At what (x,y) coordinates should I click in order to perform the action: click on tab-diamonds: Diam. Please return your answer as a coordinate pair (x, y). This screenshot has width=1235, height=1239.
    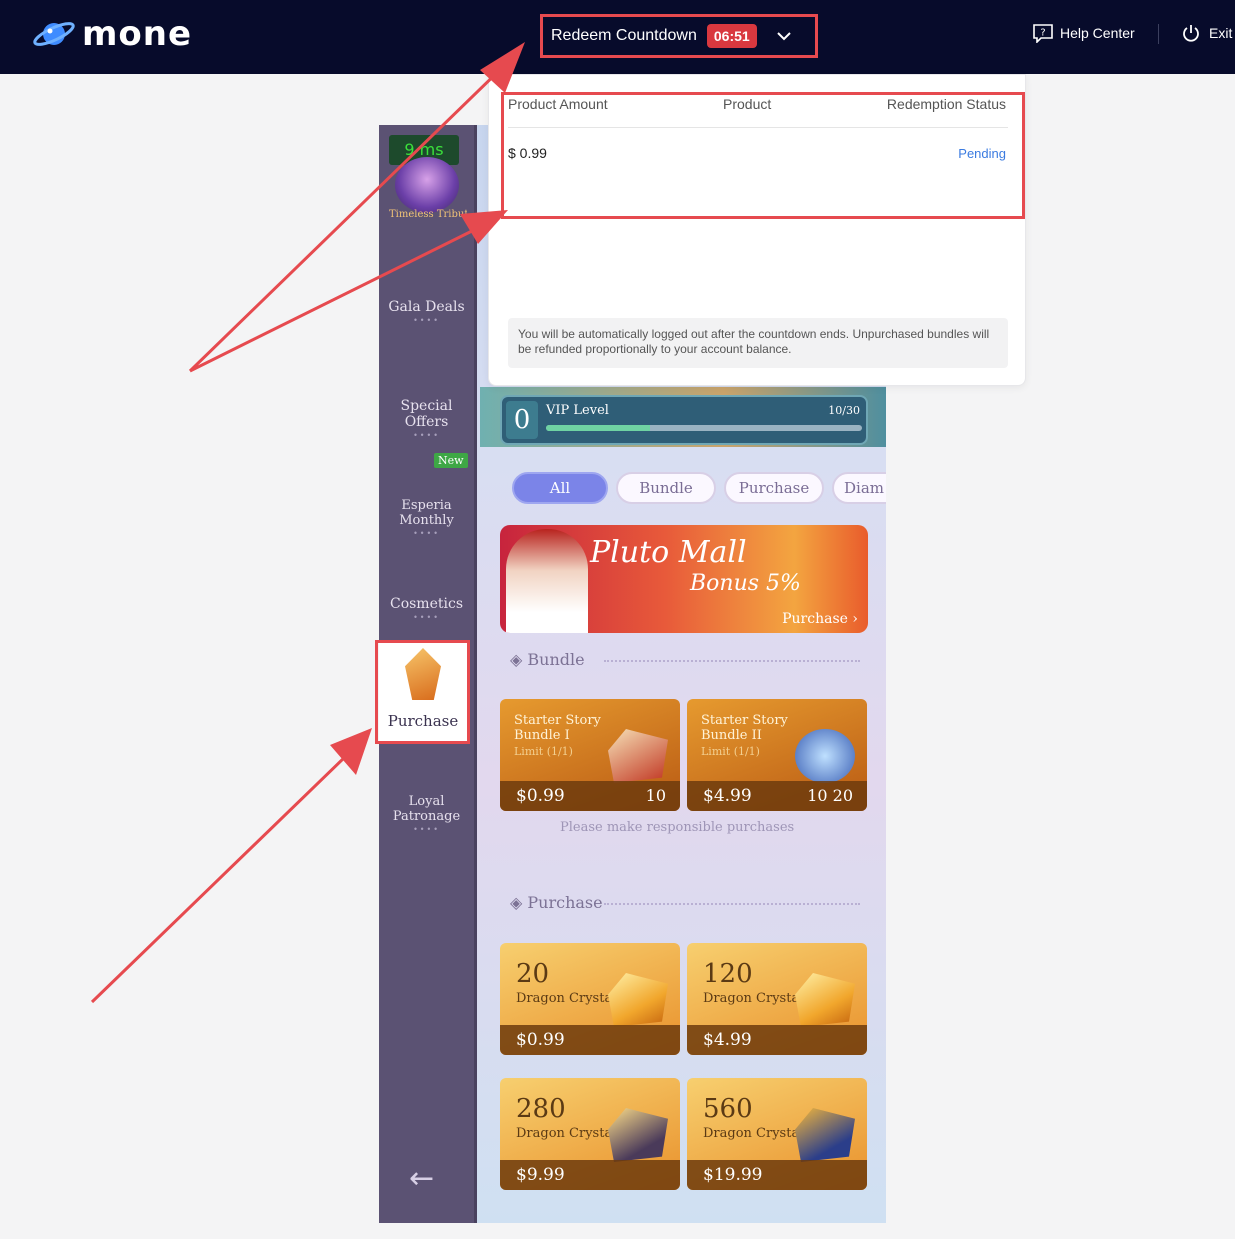
    Looking at the image, I should click on (859, 488).